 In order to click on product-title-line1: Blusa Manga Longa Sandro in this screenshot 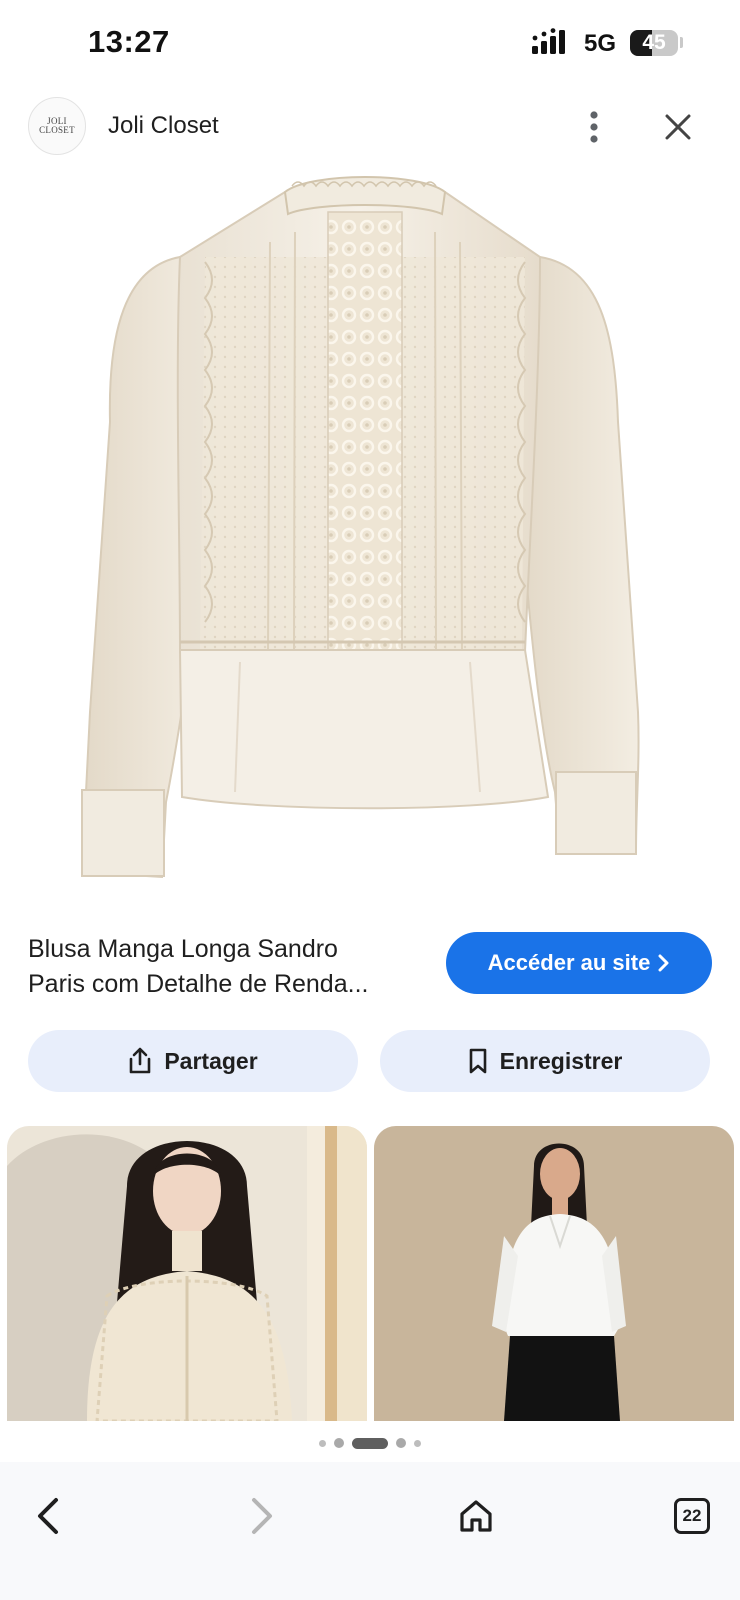, I will do `click(183, 949)`.